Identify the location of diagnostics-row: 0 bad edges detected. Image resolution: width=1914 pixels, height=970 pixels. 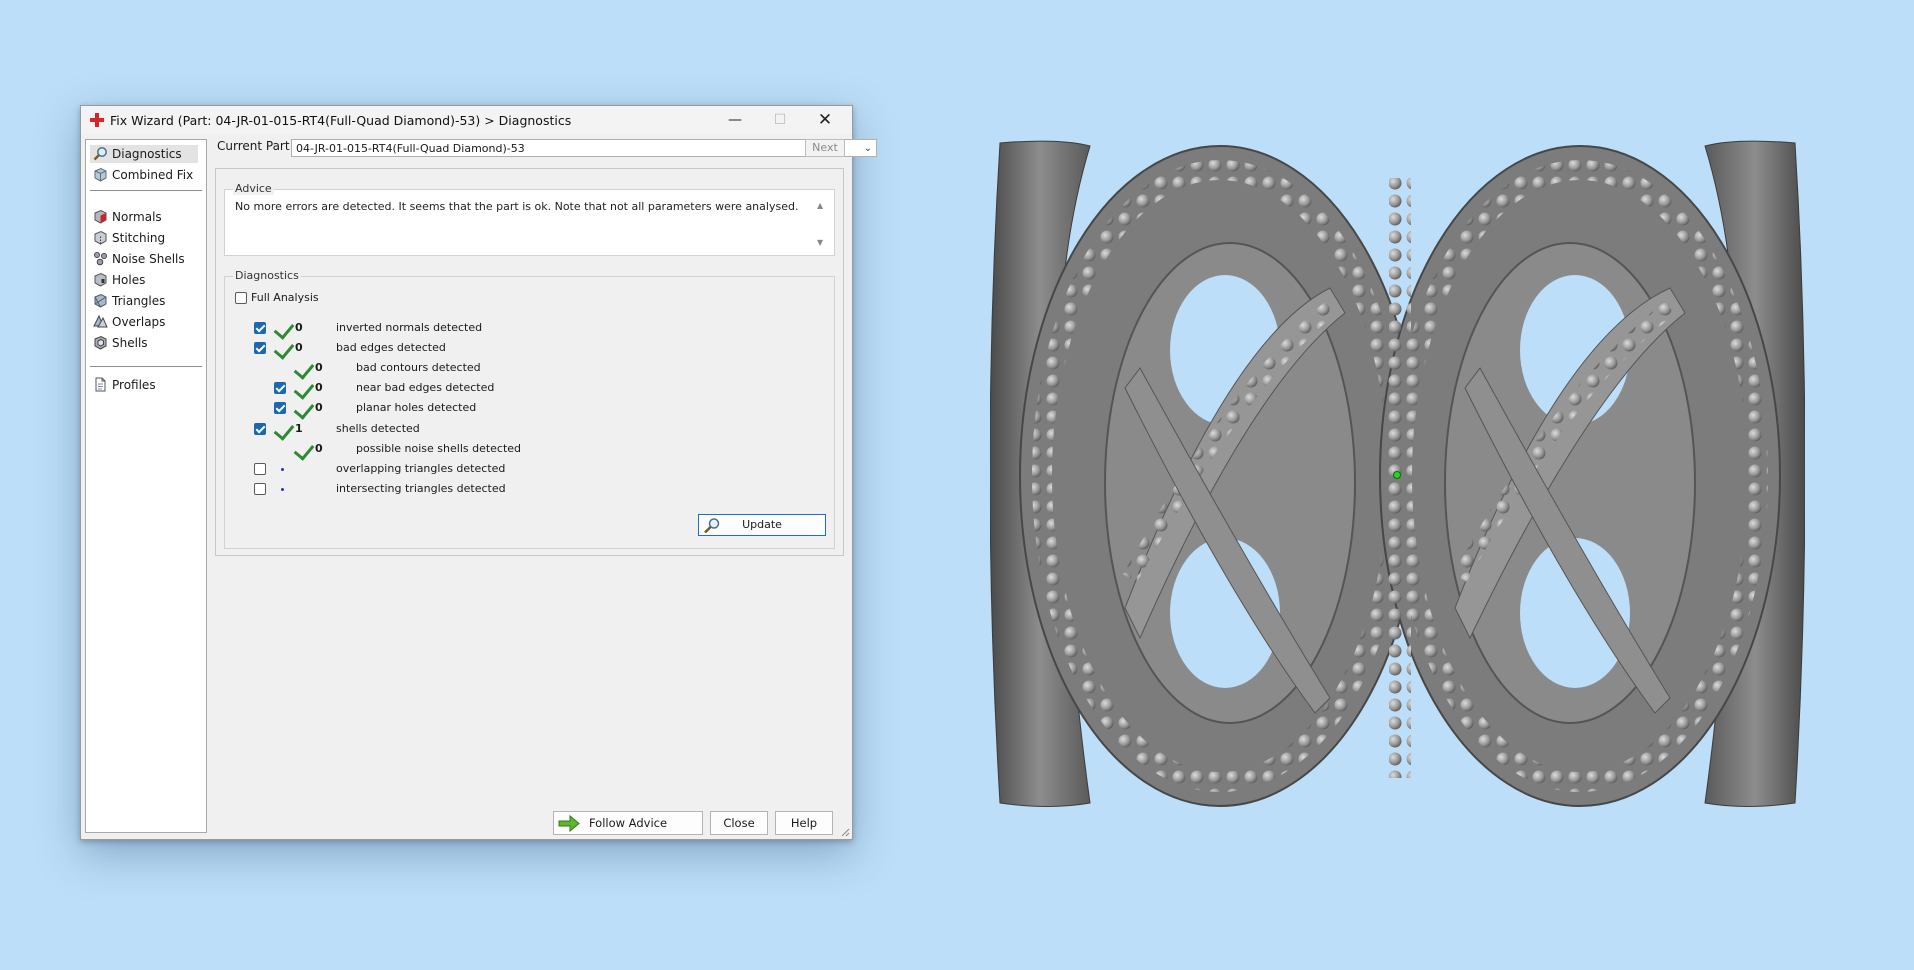
(525, 349).